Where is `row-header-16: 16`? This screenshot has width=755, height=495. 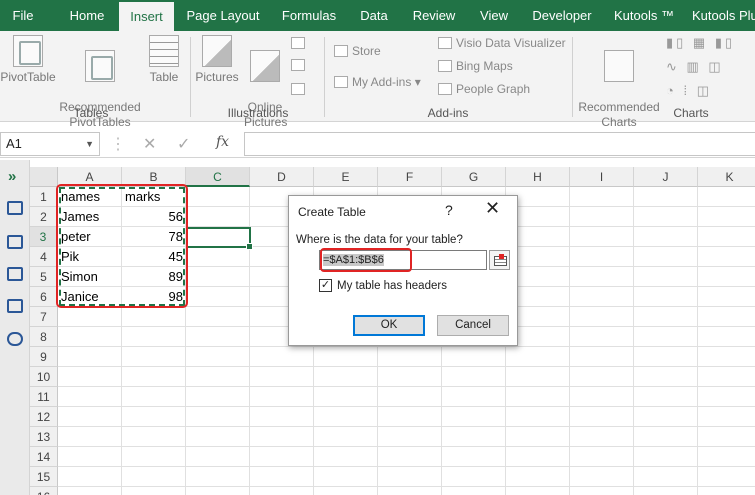
row-header-16: 16 is located at coordinates (44, 491).